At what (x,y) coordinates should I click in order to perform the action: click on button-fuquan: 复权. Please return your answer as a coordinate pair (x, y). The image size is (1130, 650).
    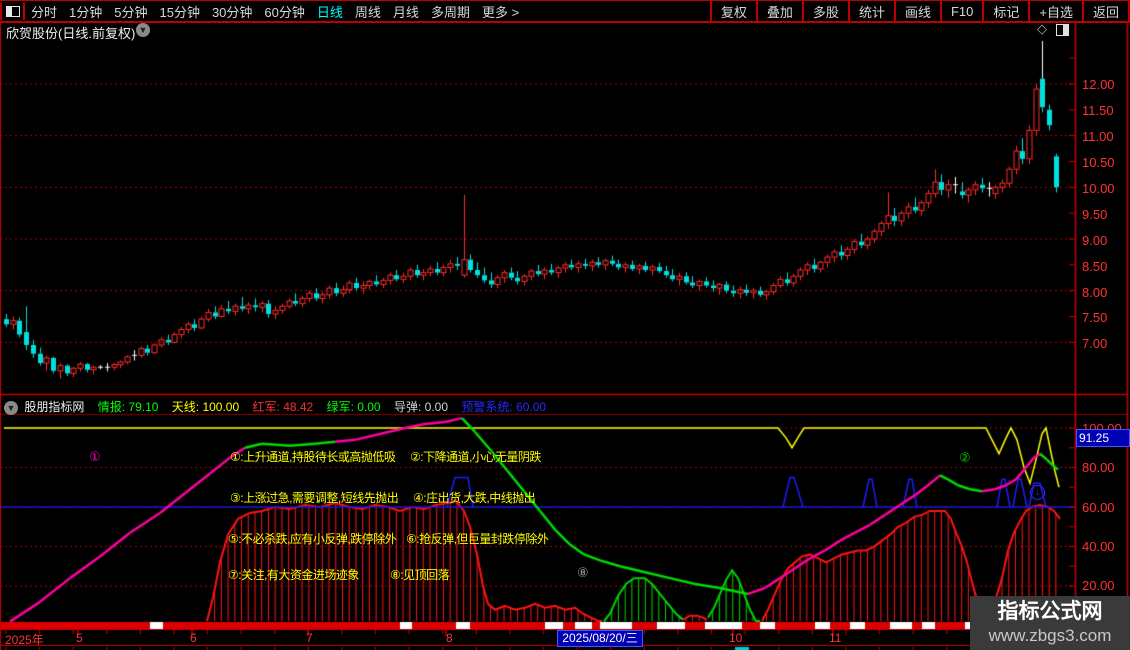
    Looking at the image, I should click on (732, 11).